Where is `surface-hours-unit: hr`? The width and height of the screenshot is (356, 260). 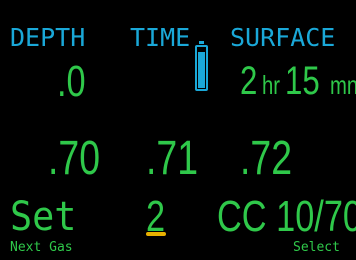 surface-hours-unit: hr is located at coordinates (271, 85).